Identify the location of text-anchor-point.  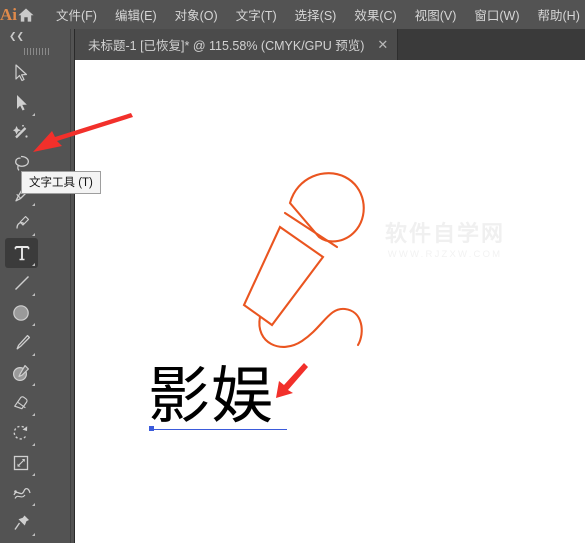
(151, 428).